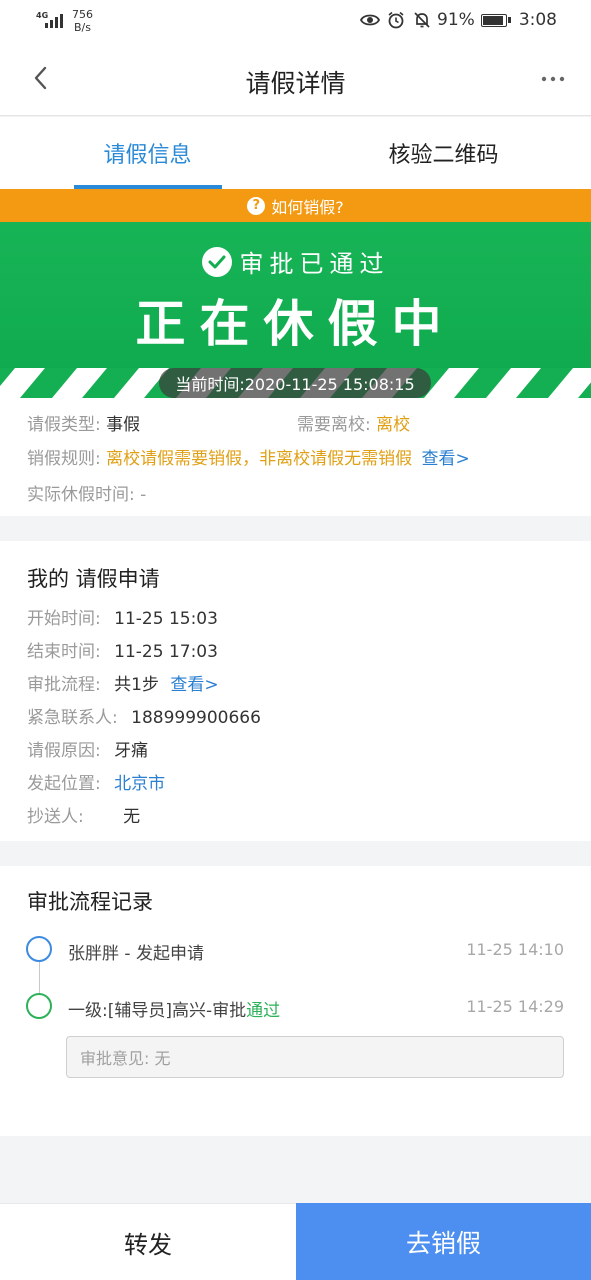  I want to click on bottom-action-bar: 转发 去销假, so click(295, 1241).